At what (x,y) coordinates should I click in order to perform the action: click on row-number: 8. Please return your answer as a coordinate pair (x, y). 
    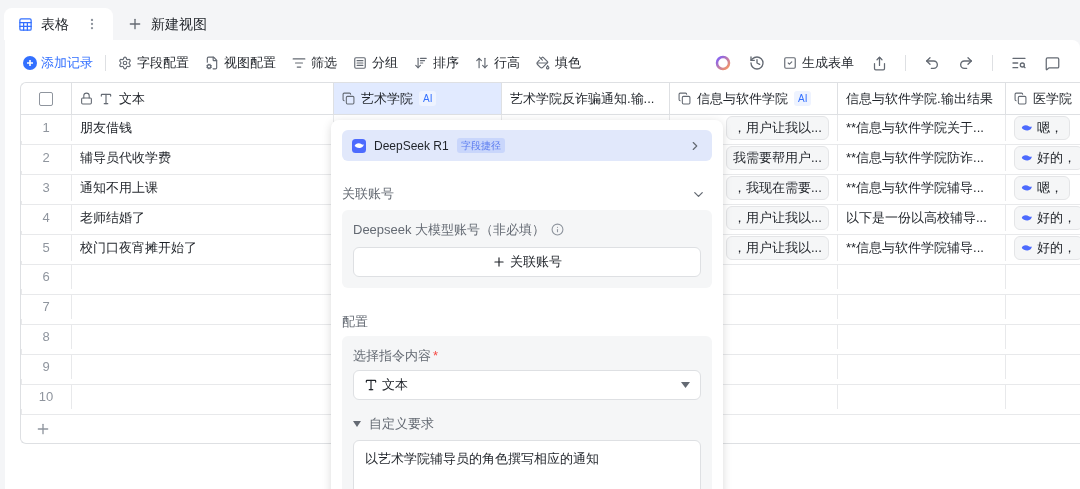
    Looking at the image, I should click on (46, 337).